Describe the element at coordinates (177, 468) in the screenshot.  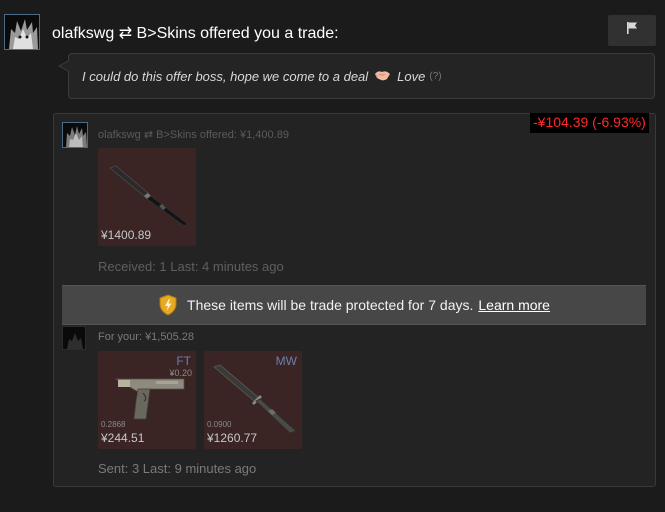
I see `sent-status: Sent: 3 Last: 9 minutes ago` at that location.